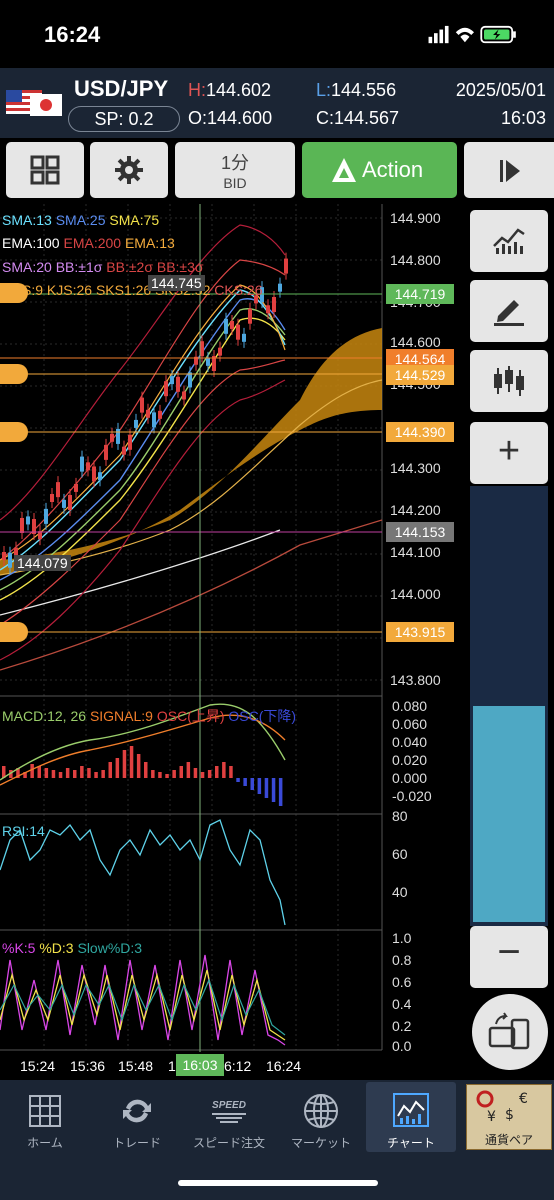  Describe the element at coordinates (230, 118) in the screenshot. I see `open-value: O:144.600` at that location.